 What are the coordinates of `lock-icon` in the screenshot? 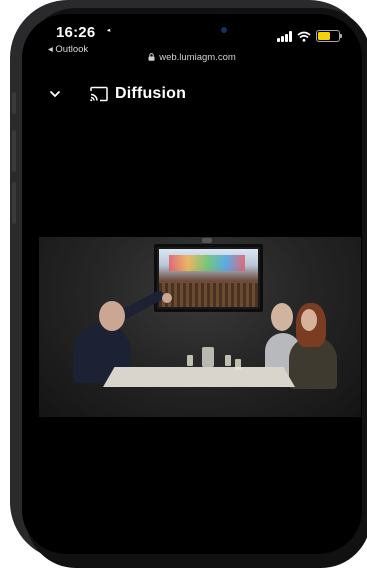 It's located at (151, 57).